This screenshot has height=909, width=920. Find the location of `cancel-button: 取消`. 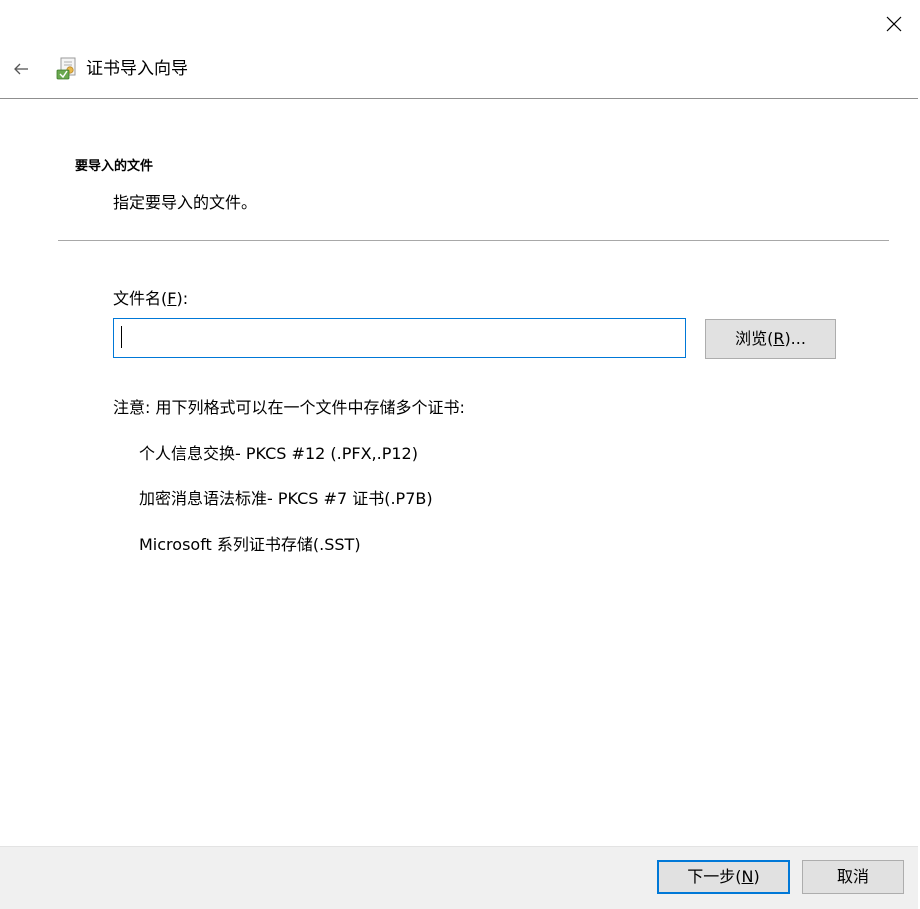

cancel-button: 取消 is located at coordinates (853, 877).